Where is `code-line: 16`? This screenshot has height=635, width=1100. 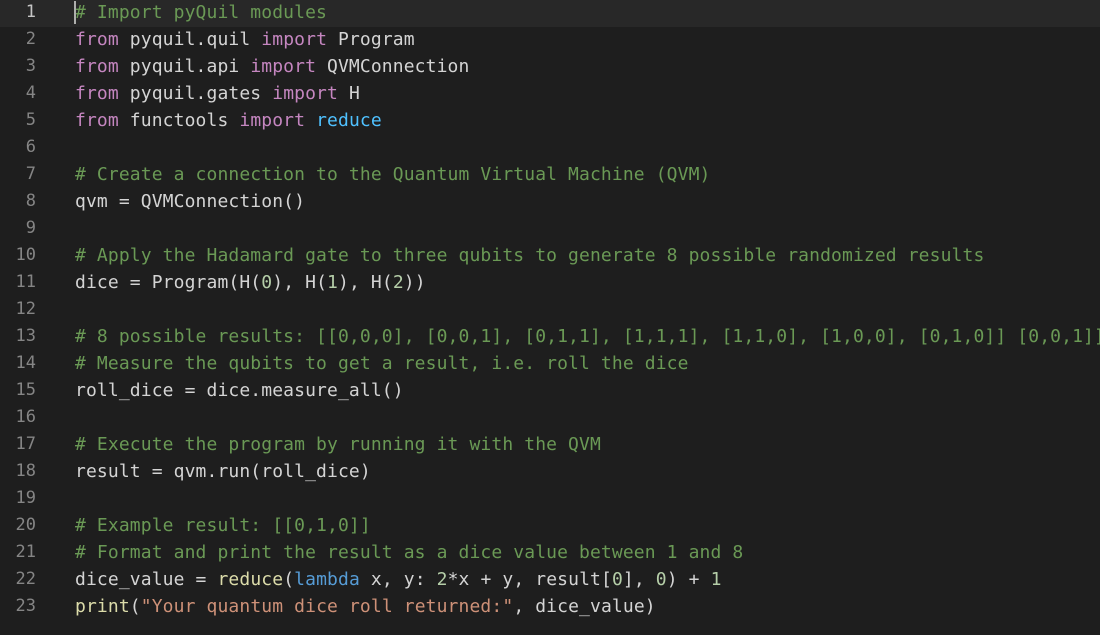 code-line: 16 is located at coordinates (550, 418).